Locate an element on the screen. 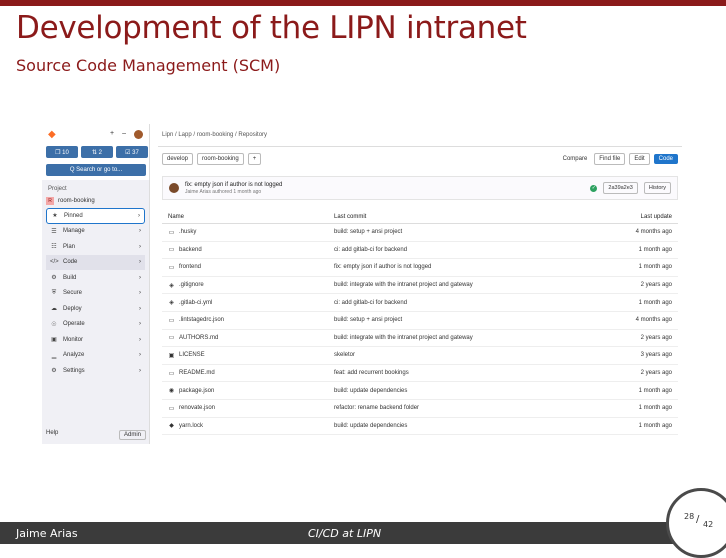  sidebar-item-secure: ⛨ Secure › is located at coordinates (95, 294).